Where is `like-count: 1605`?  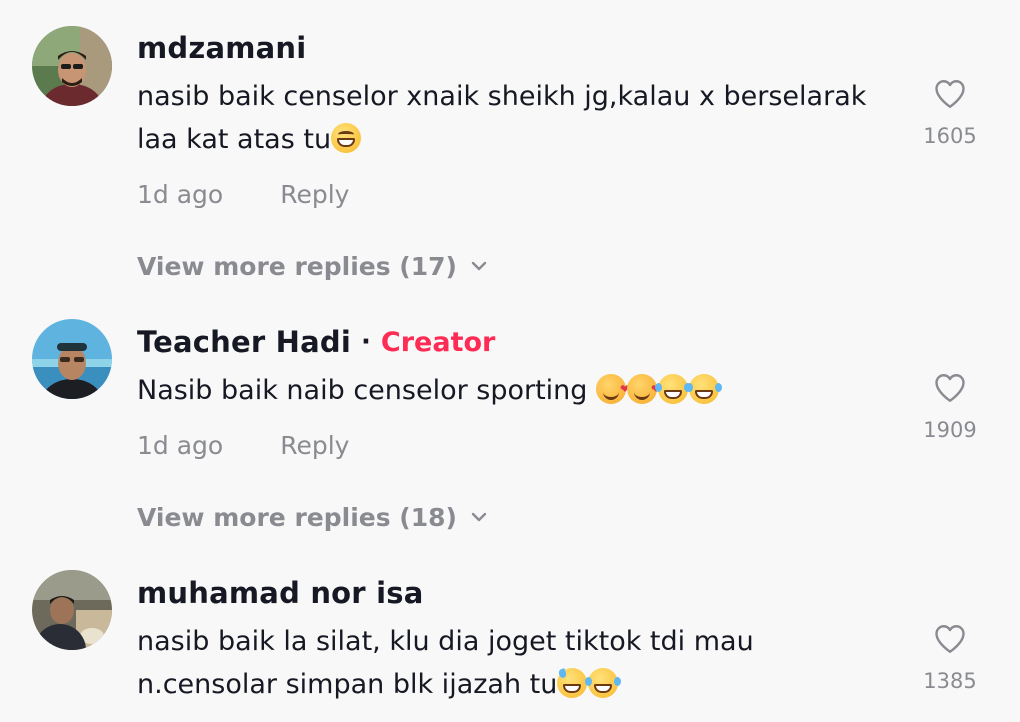 like-count: 1605 is located at coordinates (950, 136).